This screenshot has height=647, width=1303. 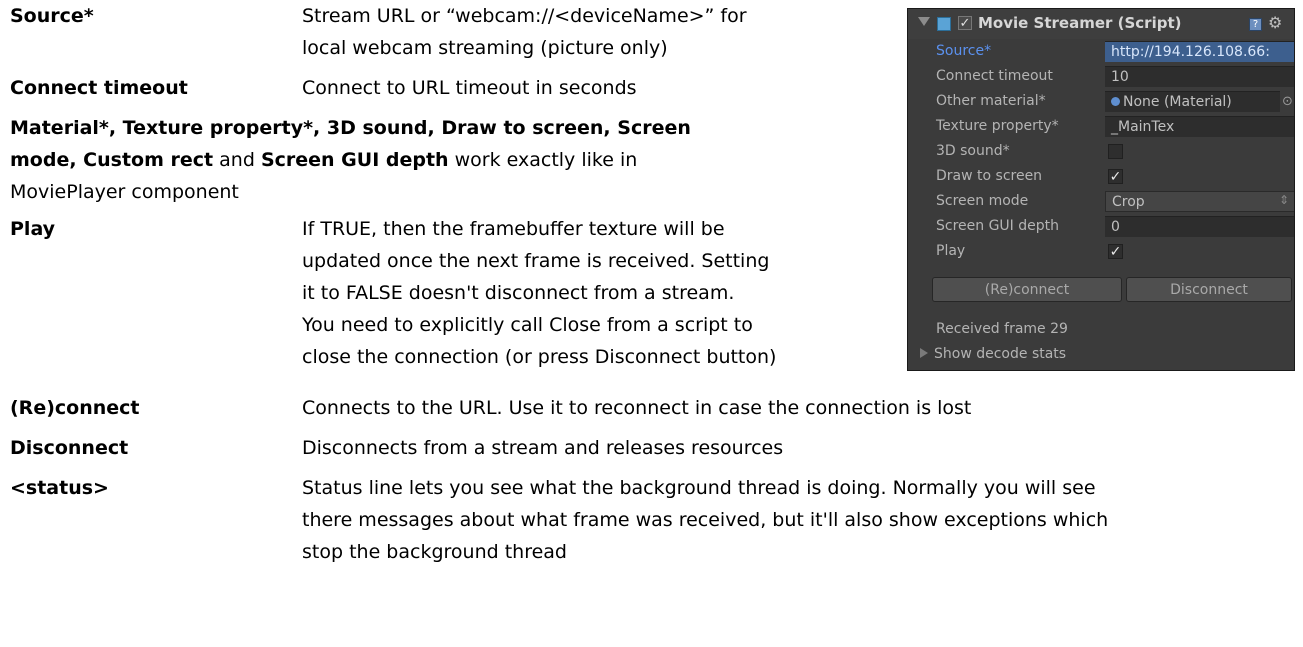 I want to click on term-status: <status>, so click(x=59, y=488).